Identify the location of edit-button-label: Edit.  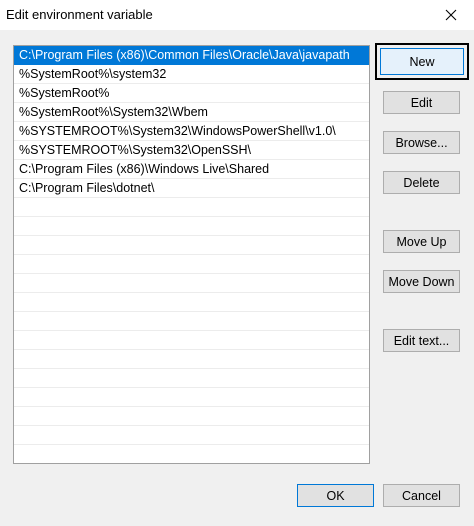
(421, 102).